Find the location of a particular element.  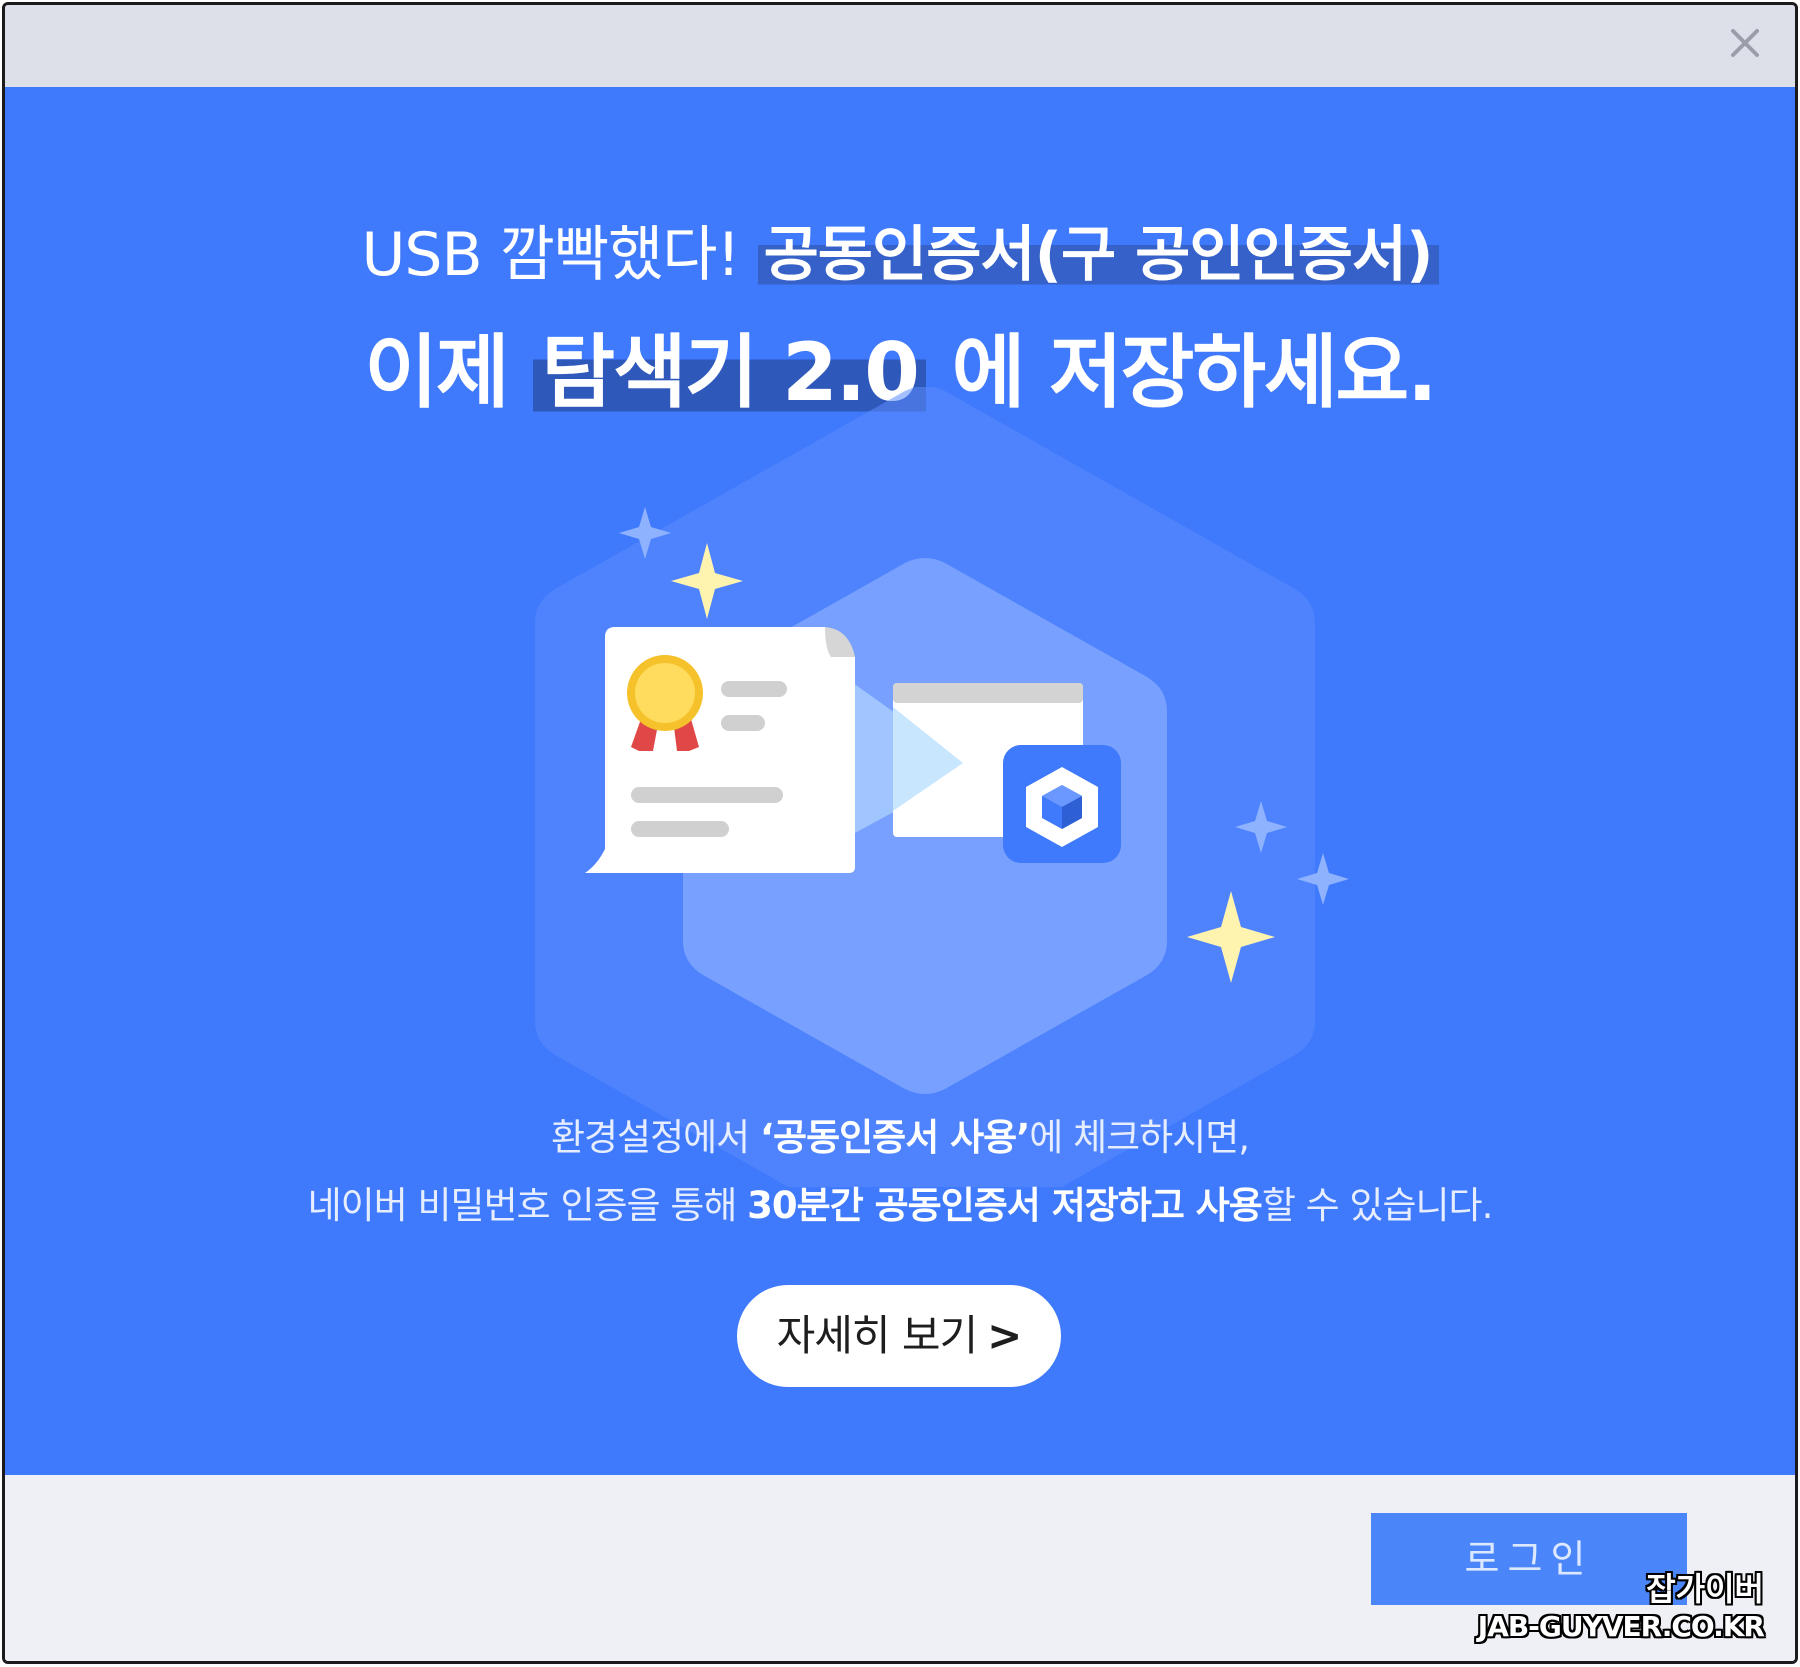

site-watermark: 잡가이버 JAB-GUYVER.CO.KR is located at coordinates (1621, 1607).